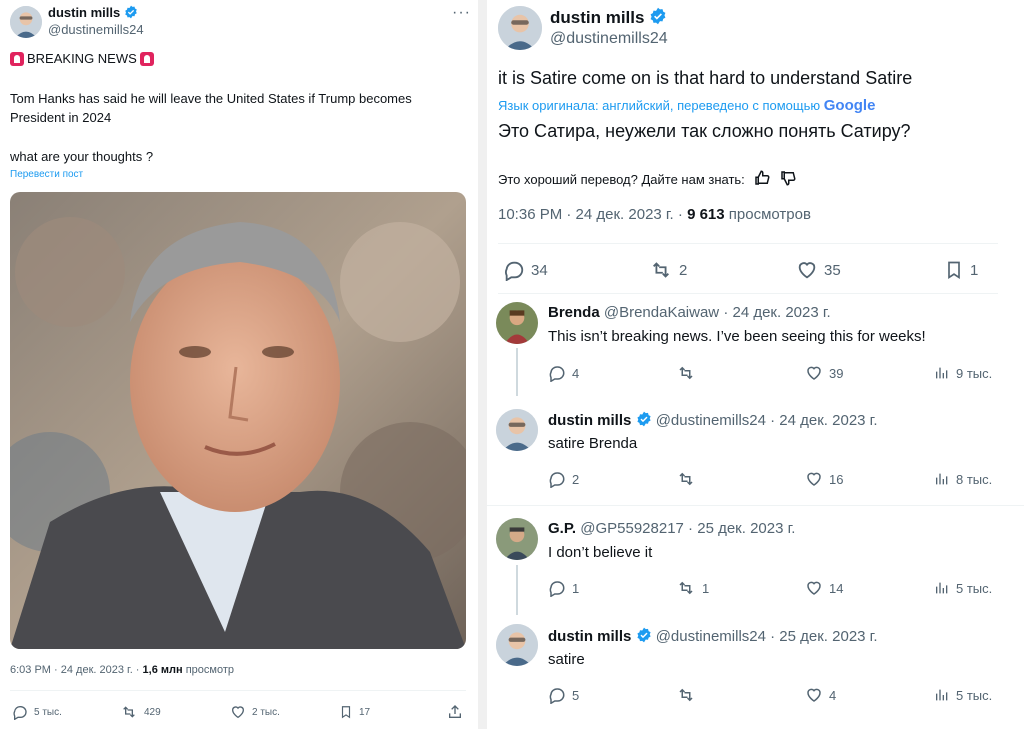 Image resolution: width=1024 pixels, height=729 pixels. I want to click on reply-count: 34, so click(539, 270).